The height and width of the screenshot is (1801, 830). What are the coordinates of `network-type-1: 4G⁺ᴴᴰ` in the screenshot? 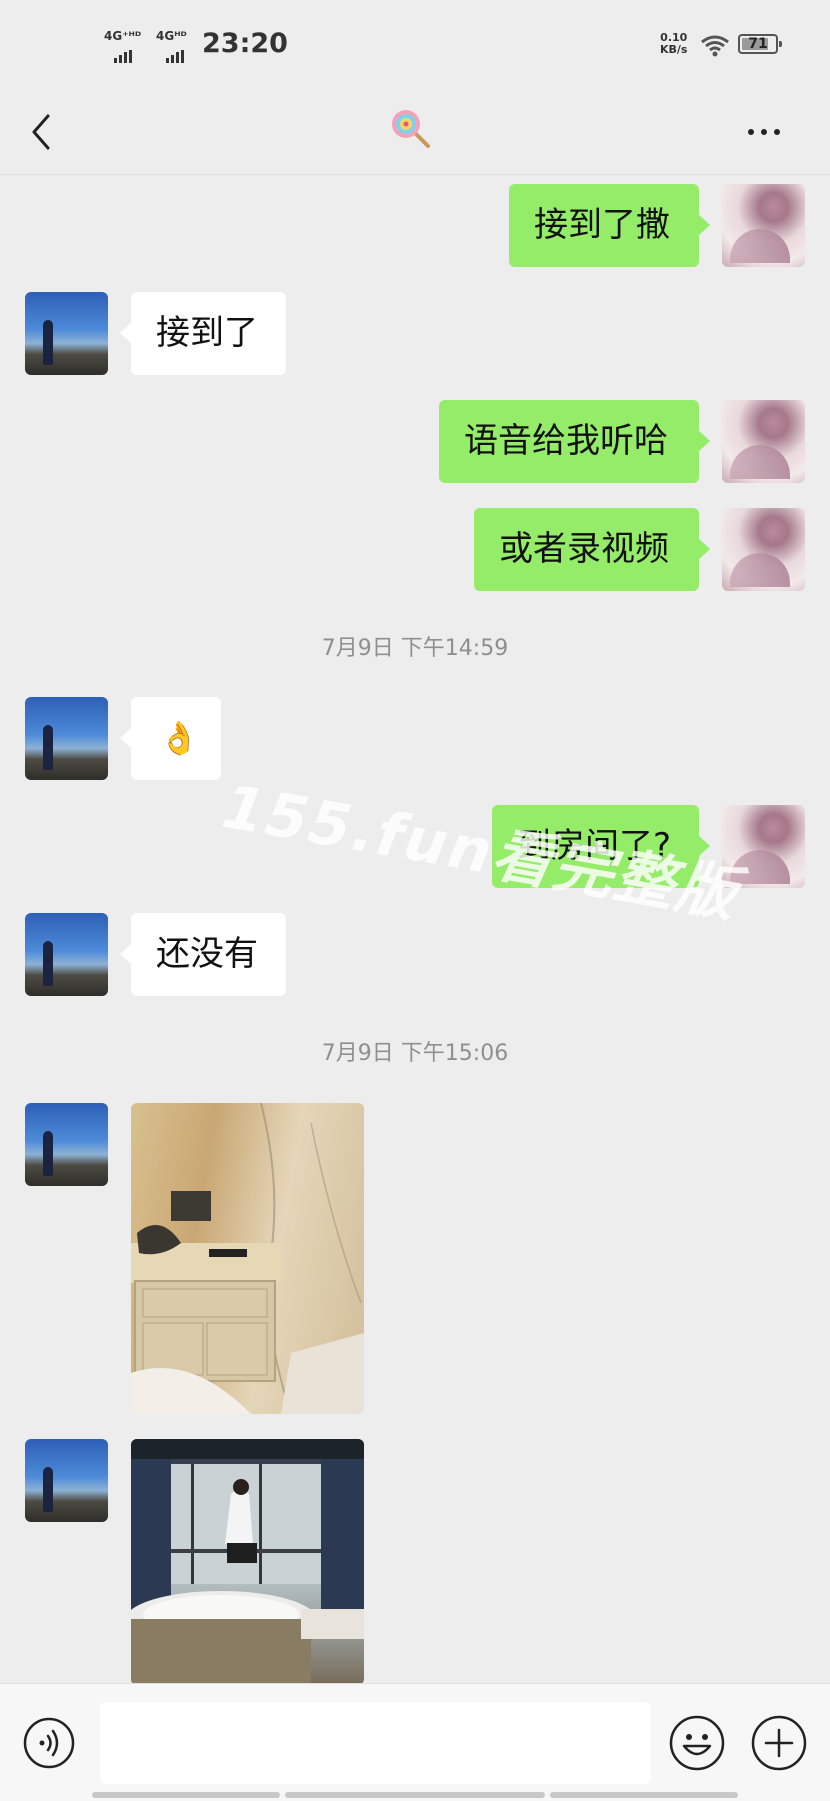 It's located at (123, 36).